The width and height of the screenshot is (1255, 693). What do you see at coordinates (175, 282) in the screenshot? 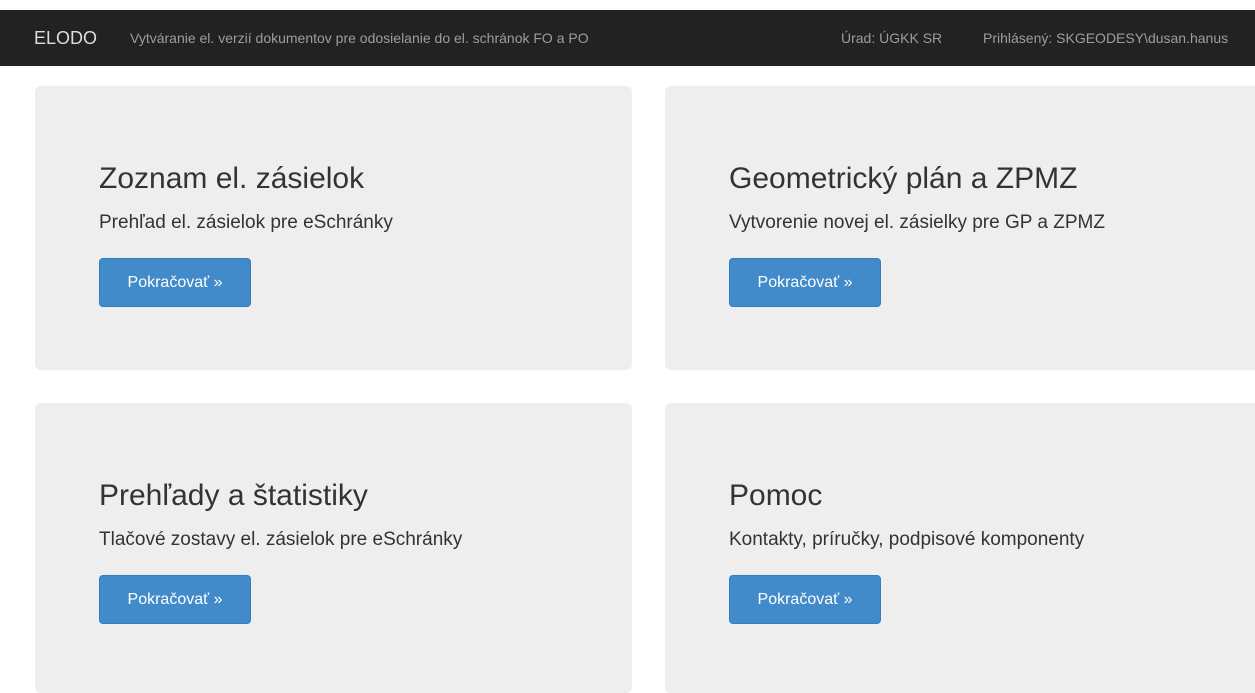
I see `continue-button-shipment-list: Pokračovať »` at bounding box center [175, 282].